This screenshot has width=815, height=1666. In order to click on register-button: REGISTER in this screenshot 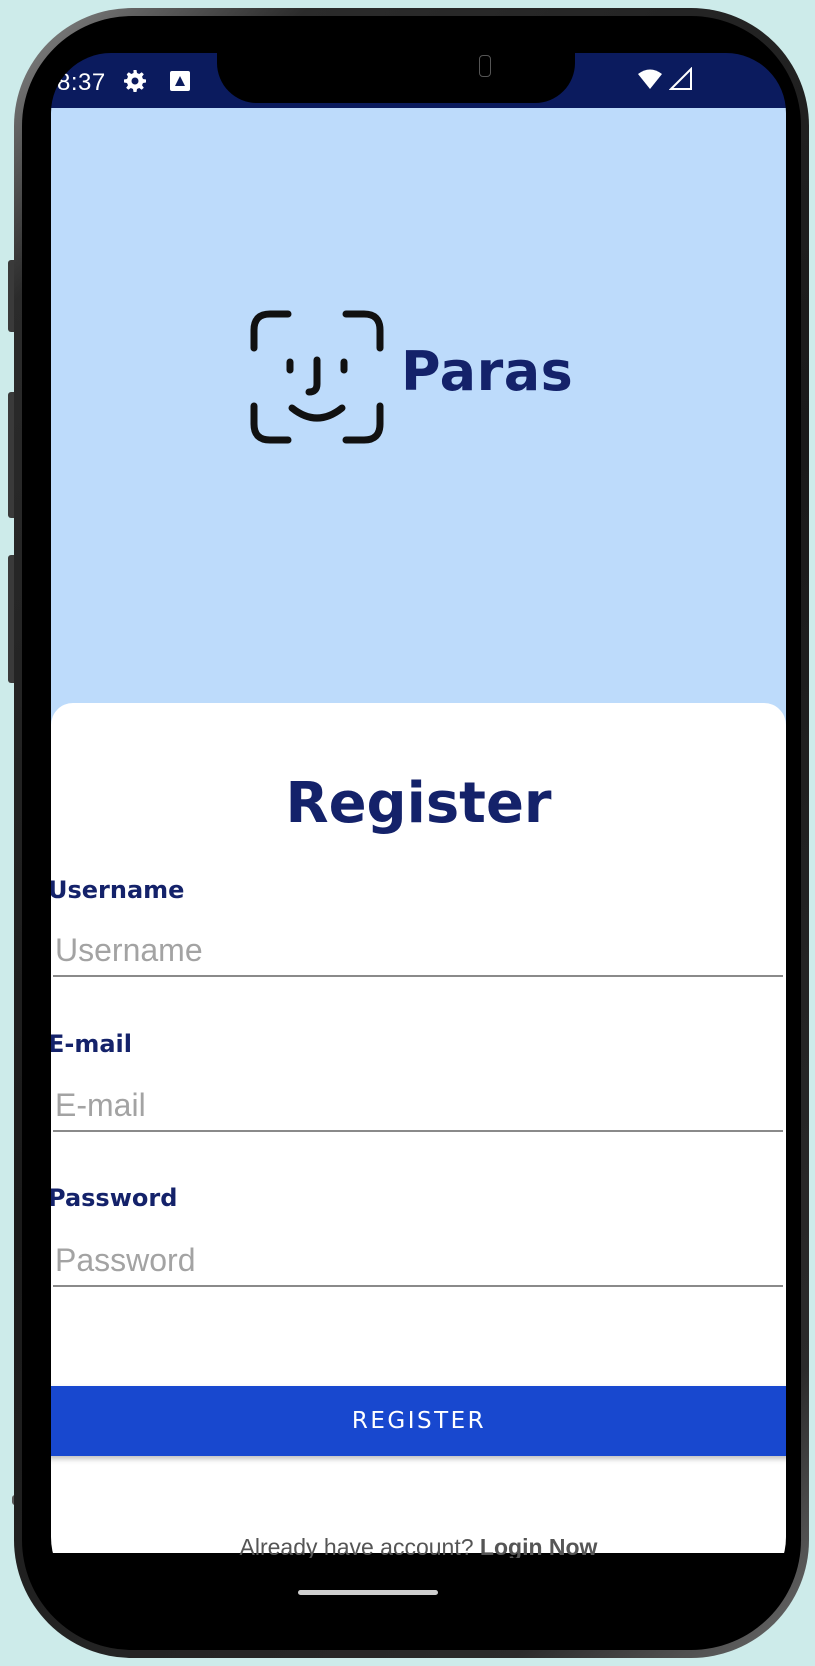, I will do `click(418, 1421)`.